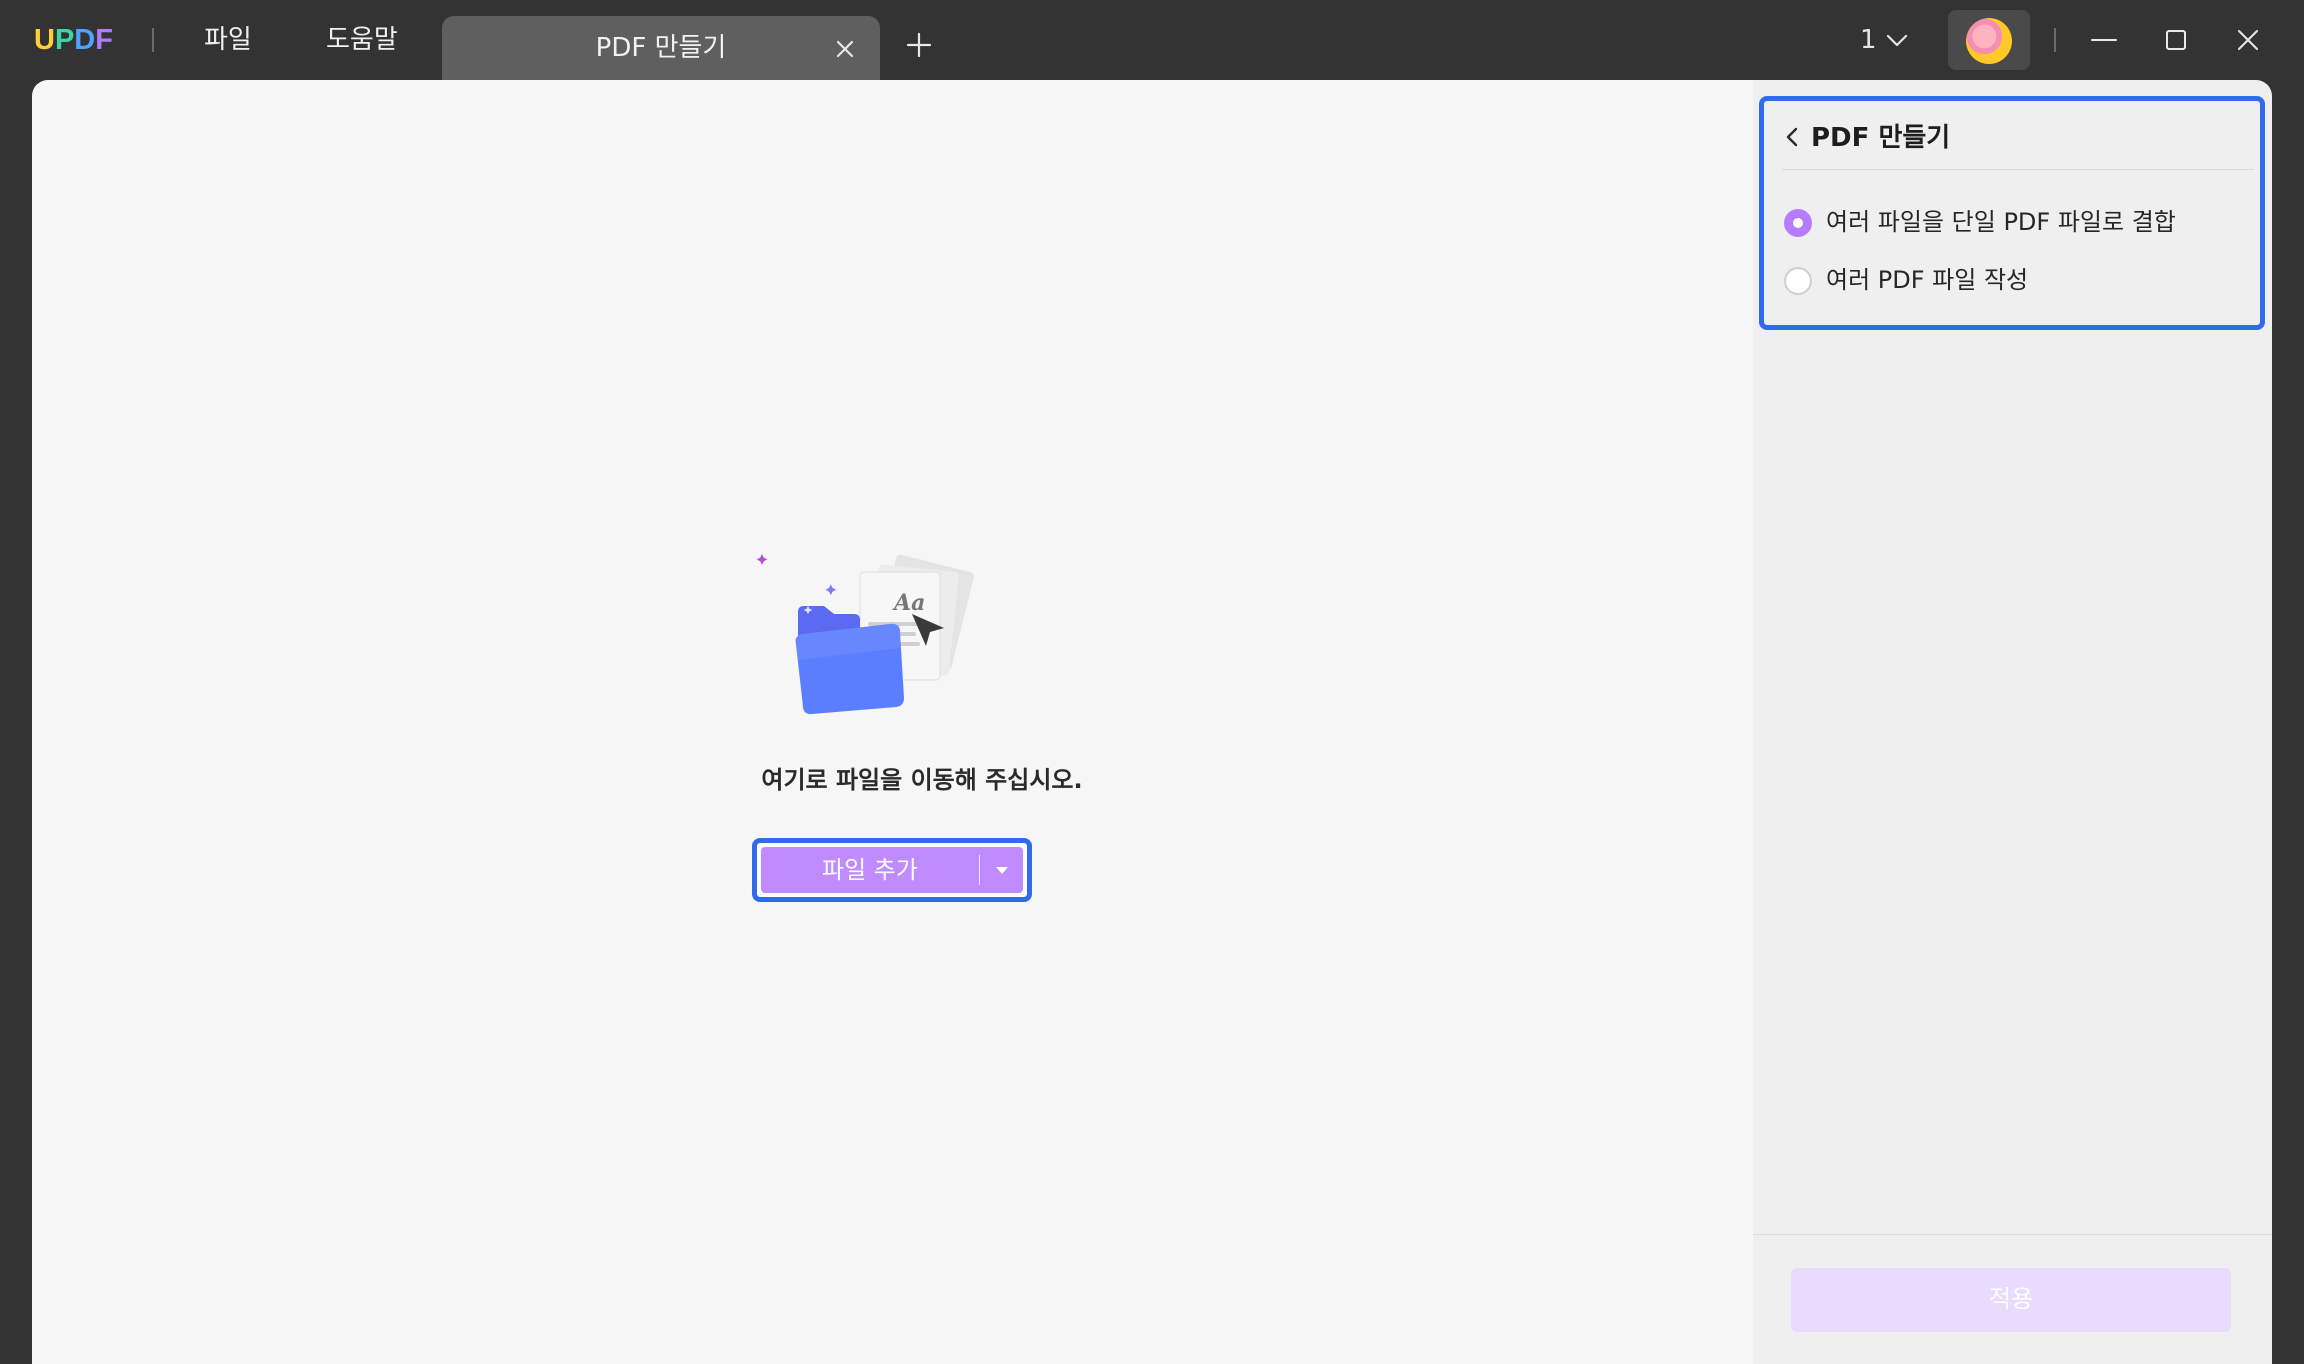  What do you see at coordinates (1868, 40) in the screenshot?
I see `page-indicator: 1` at bounding box center [1868, 40].